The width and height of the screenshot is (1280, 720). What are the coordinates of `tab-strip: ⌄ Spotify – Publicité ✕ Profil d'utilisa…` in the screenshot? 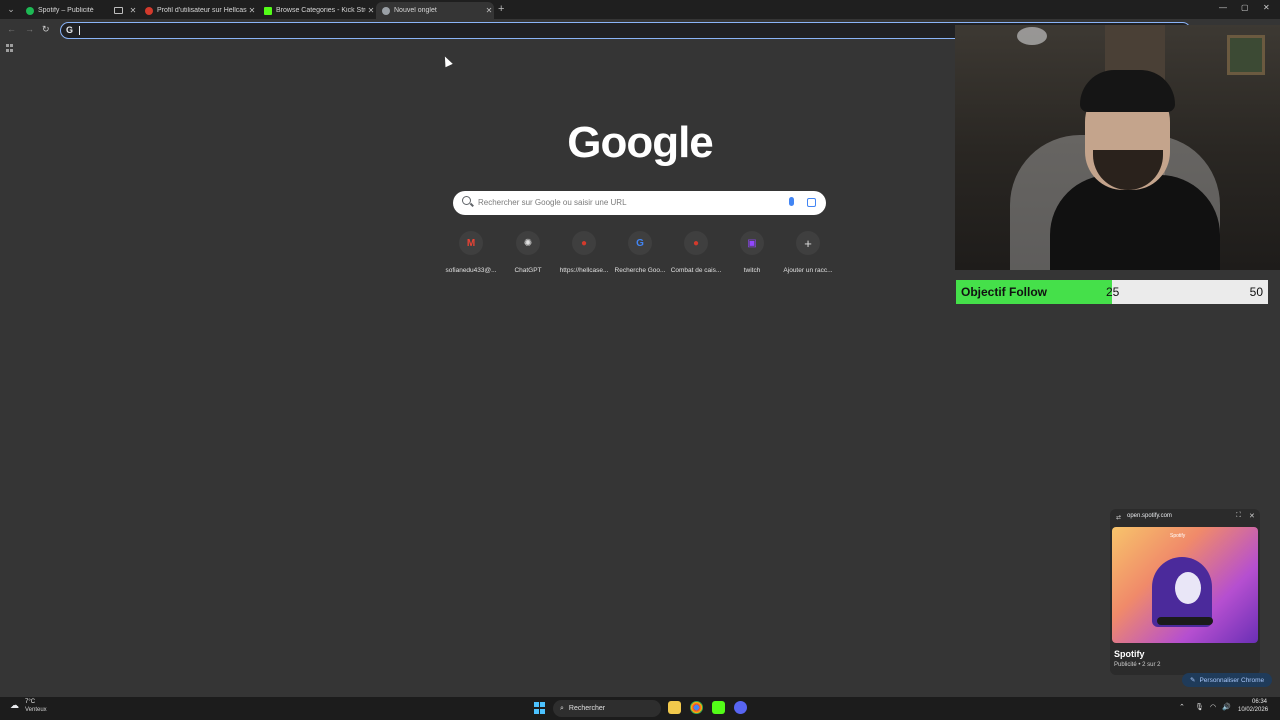 It's located at (640, 9).